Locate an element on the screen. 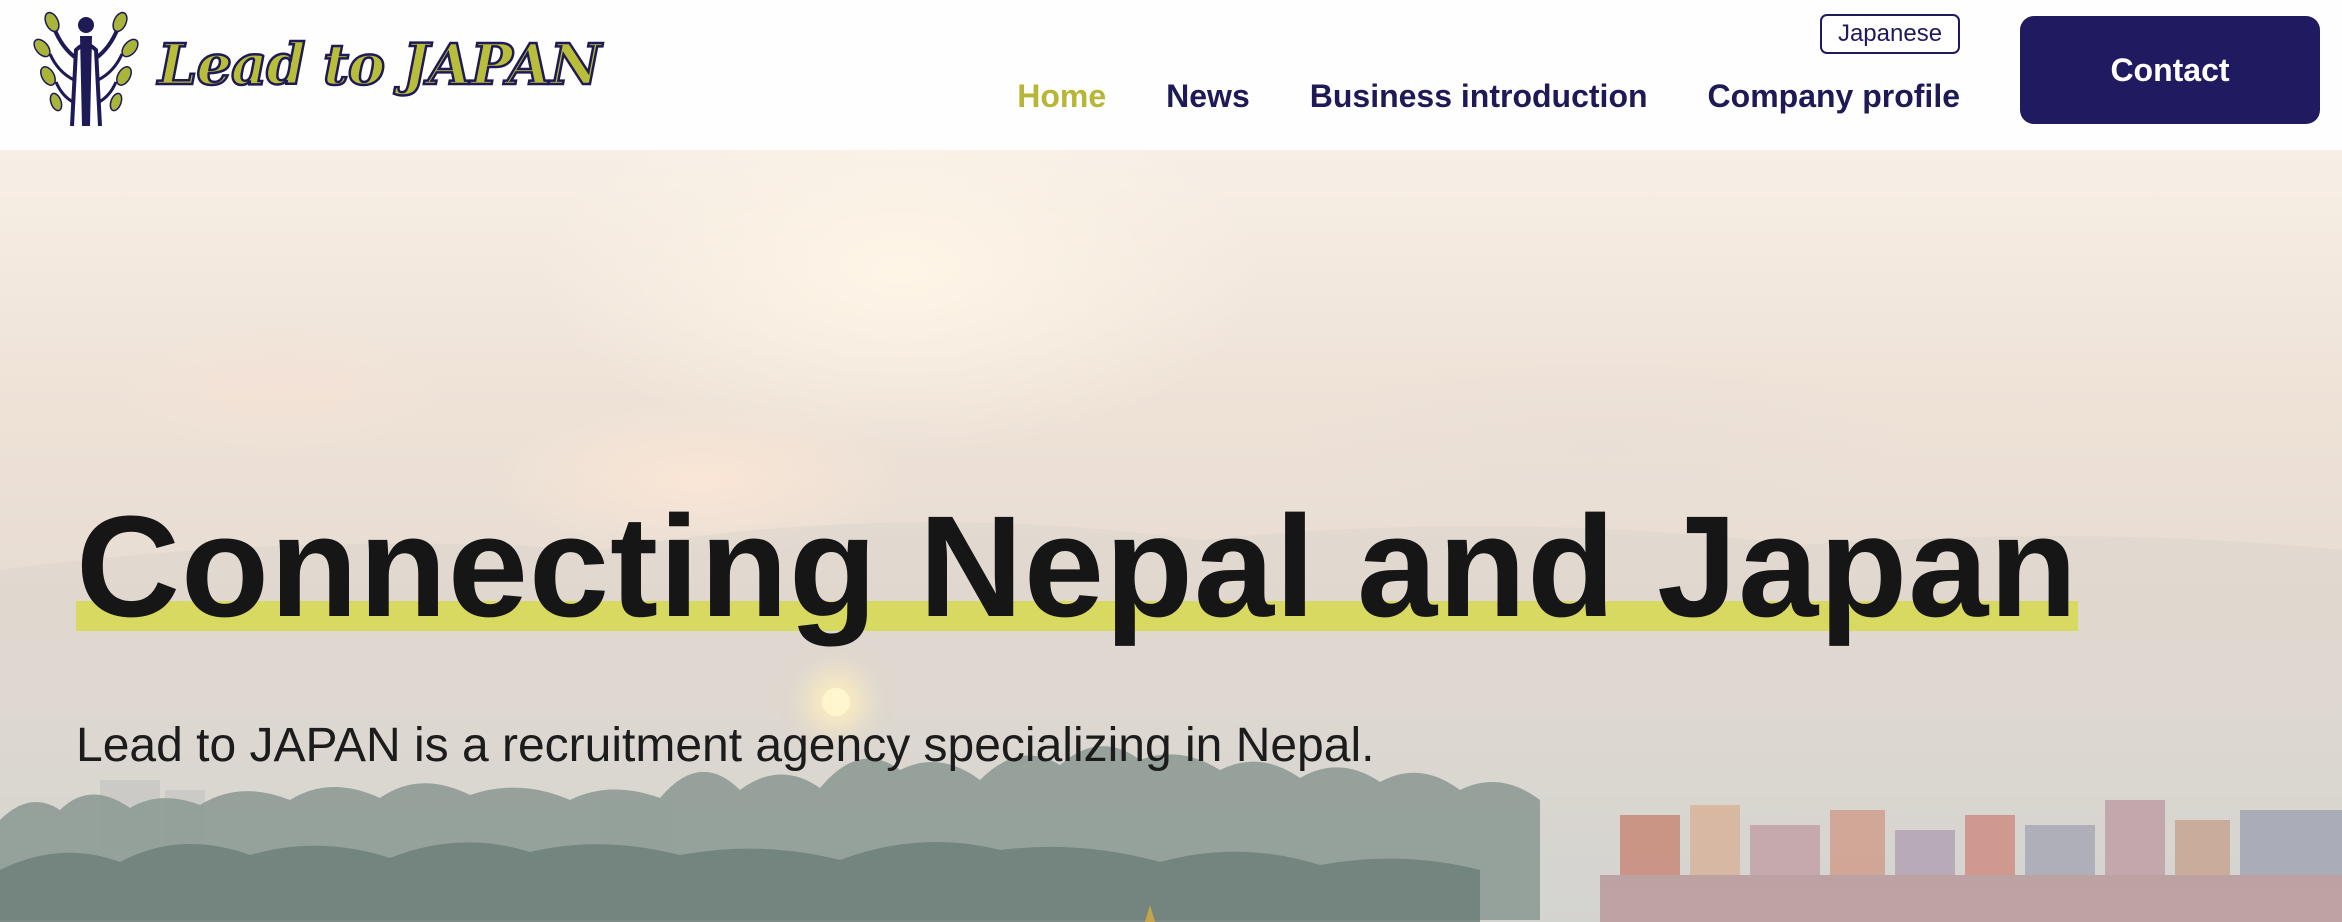 The height and width of the screenshot is (922, 2342). nav-item-business-introduction: Business introduction is located at coordinates (1479, 96).